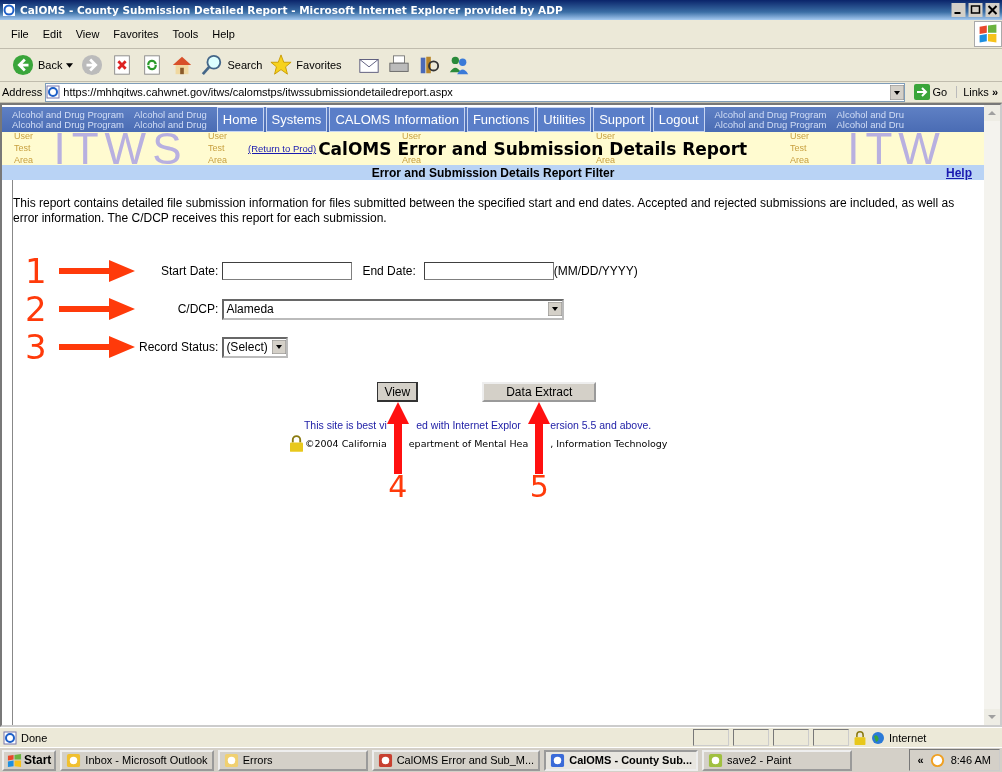 The width and height of the screenshot is (1002, 772). I want to click on tray-toggle: «, so click(920, 760).